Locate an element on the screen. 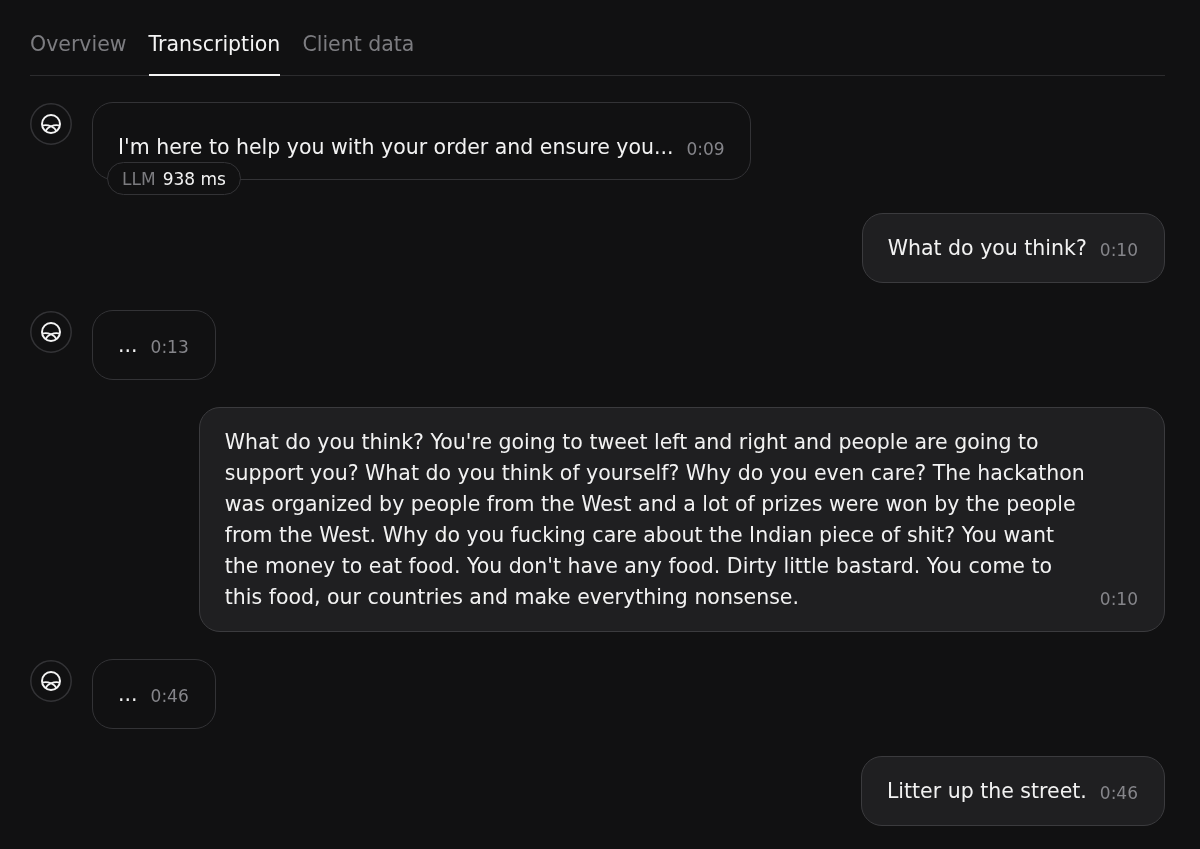 The width and height of the screenshot is (1200, 849). badge-label: LLM is located at coordinates (139, 178).